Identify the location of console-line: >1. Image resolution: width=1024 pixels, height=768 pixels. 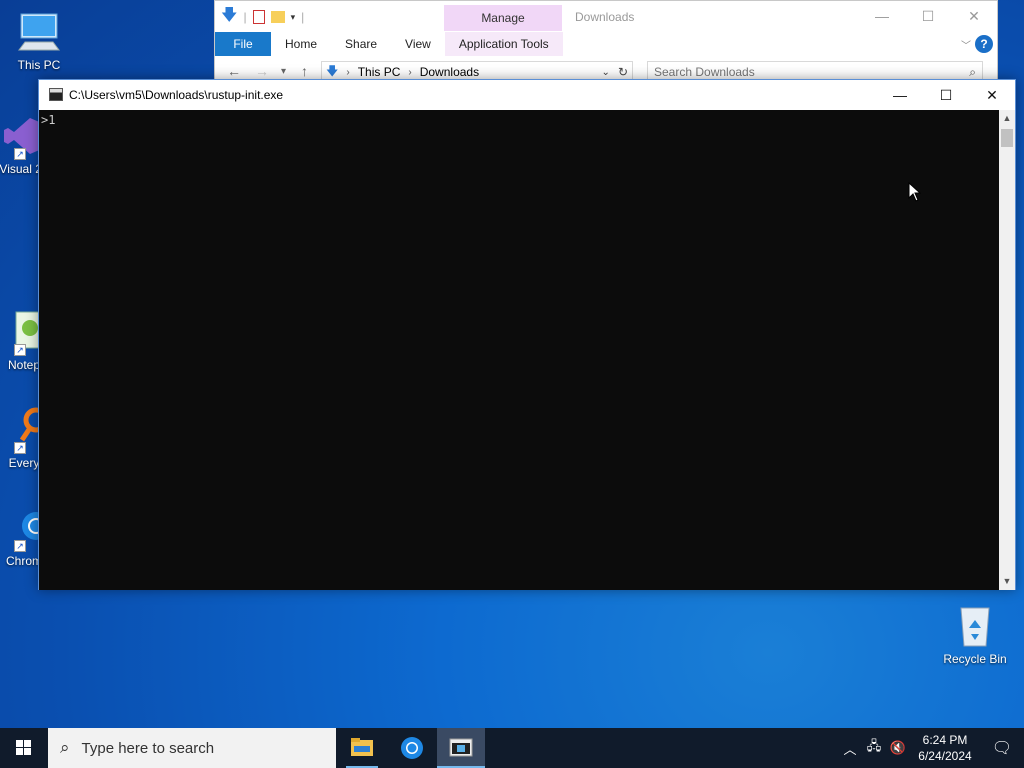
(48, 120).